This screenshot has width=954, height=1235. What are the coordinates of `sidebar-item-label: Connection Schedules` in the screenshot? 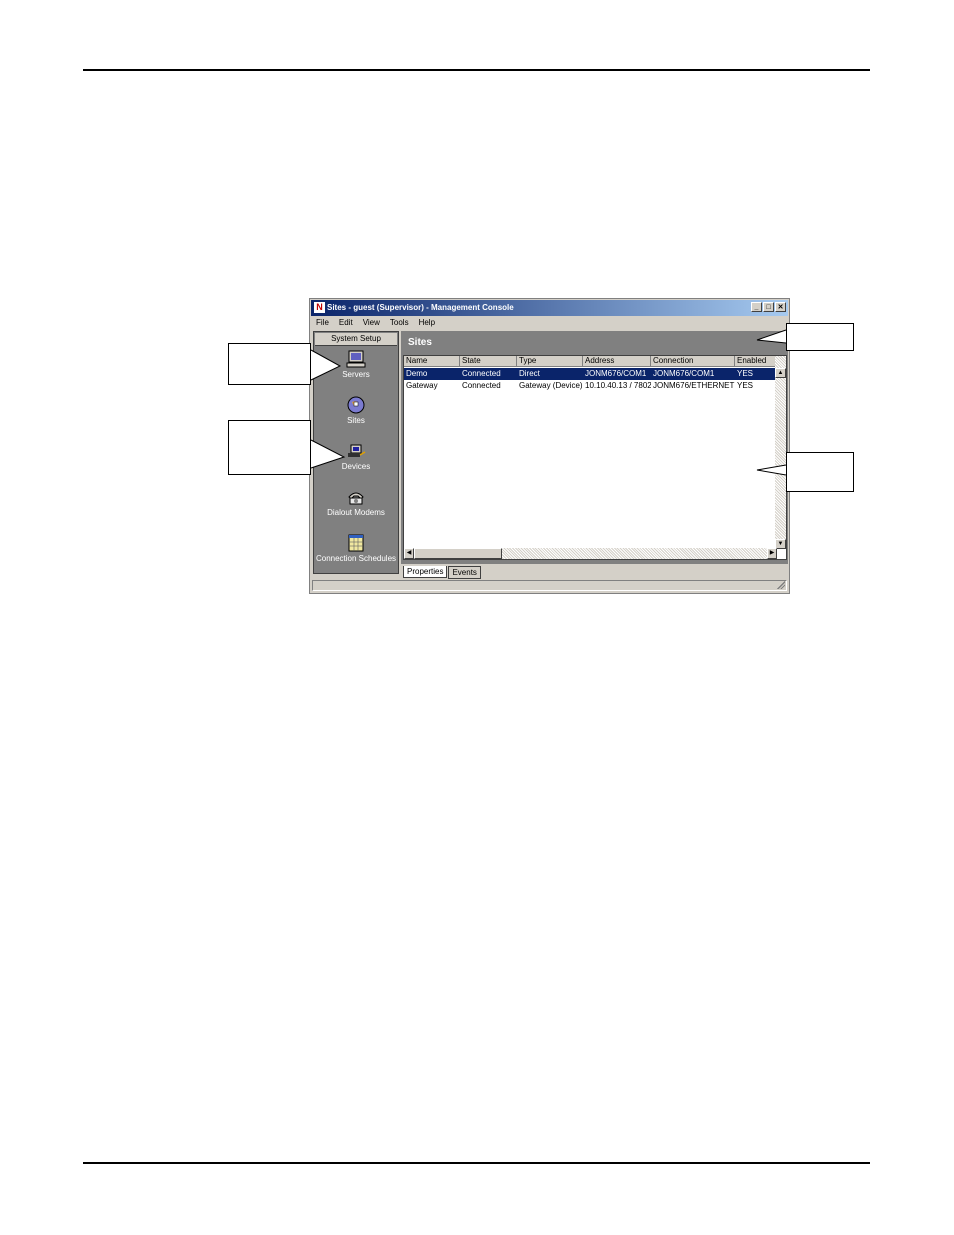 It's located at (356, 558).